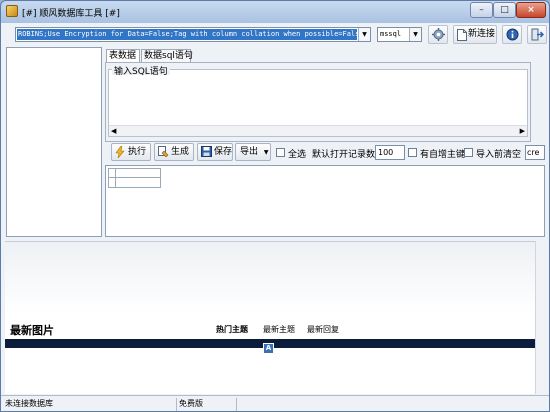  What do you see at coordinates (54, 142) in the screenshot?
I see `object-tree` at bounding box center [54, 142].